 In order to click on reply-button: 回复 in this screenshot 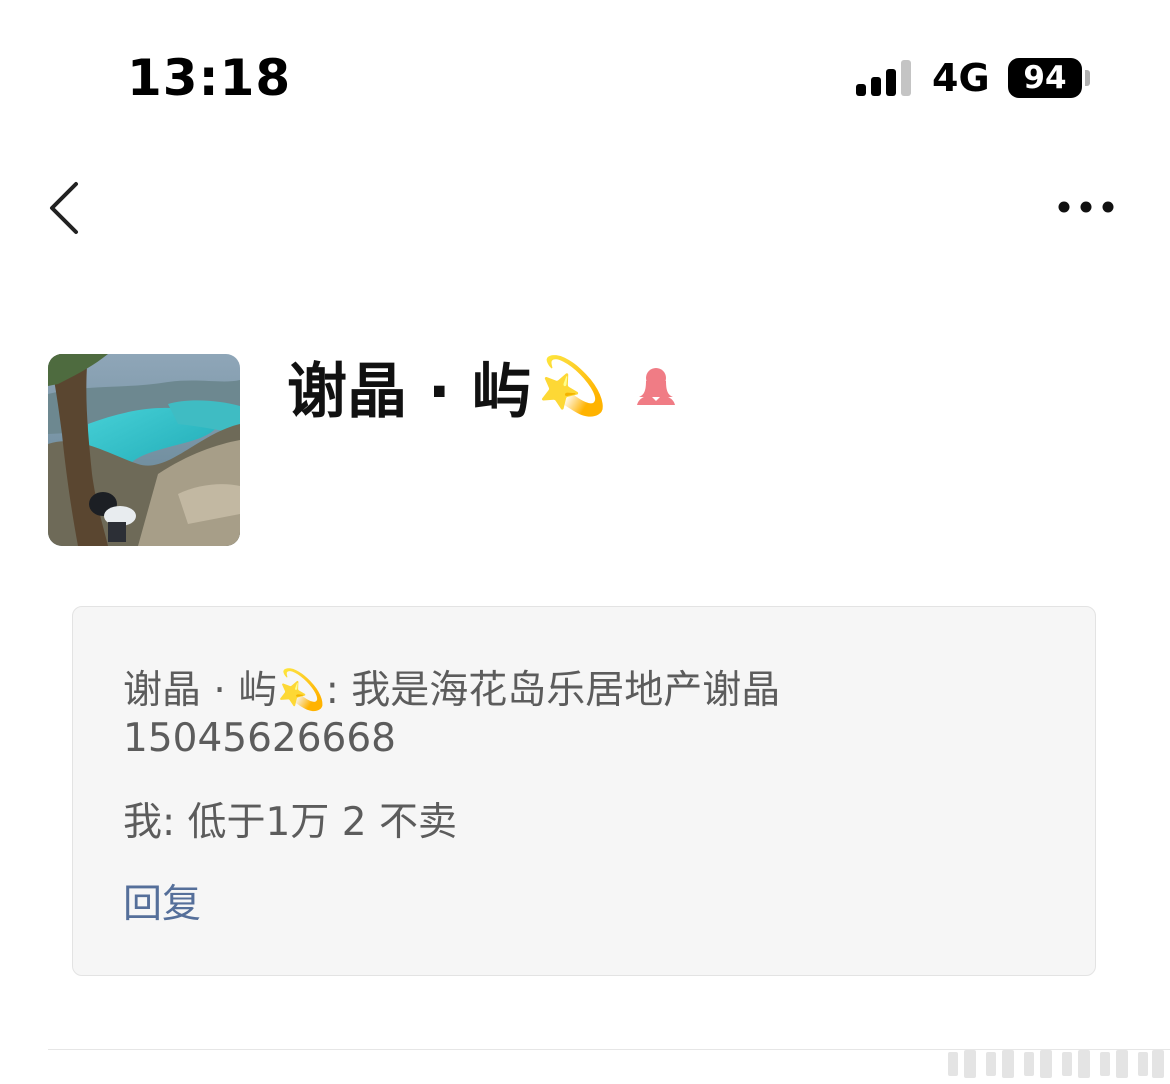, I will do `click(162, 905)`.